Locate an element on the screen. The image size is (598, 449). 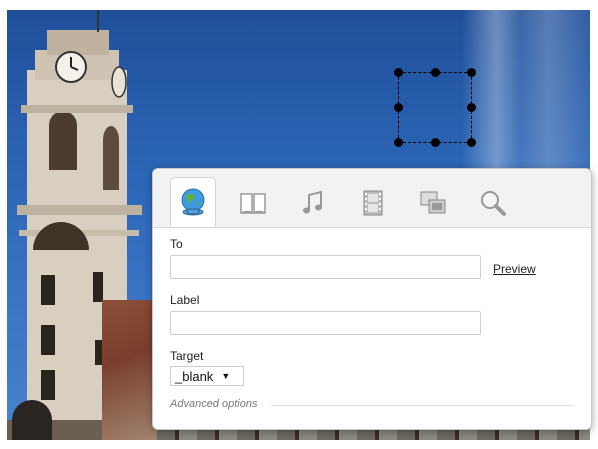
advanced-options-link: Advanced options is located at coordinates (213, 404).